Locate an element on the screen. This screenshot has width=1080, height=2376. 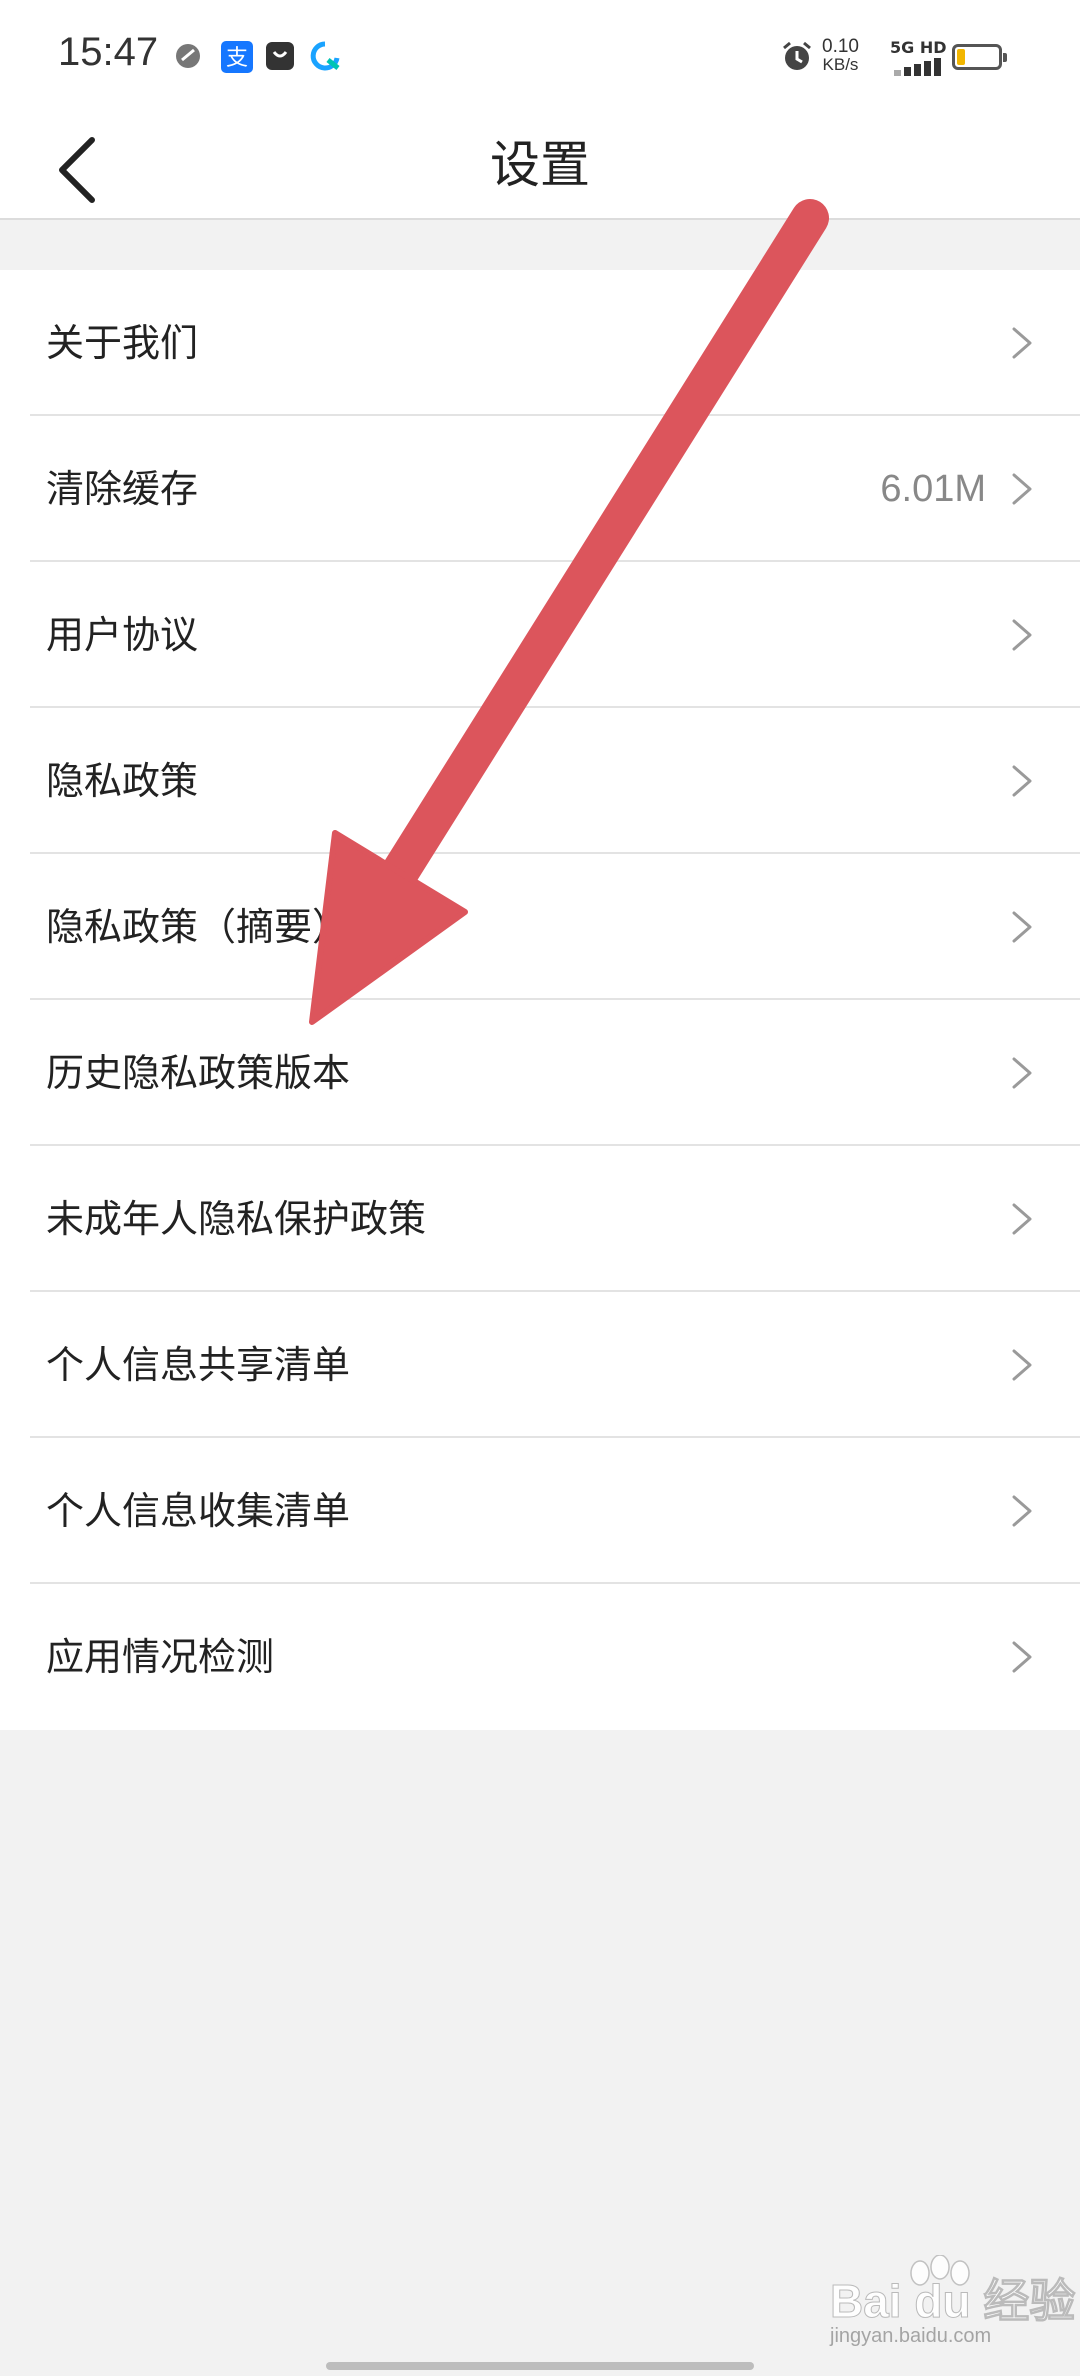
status-time: 15:47 is located at coordinates (108, 52).